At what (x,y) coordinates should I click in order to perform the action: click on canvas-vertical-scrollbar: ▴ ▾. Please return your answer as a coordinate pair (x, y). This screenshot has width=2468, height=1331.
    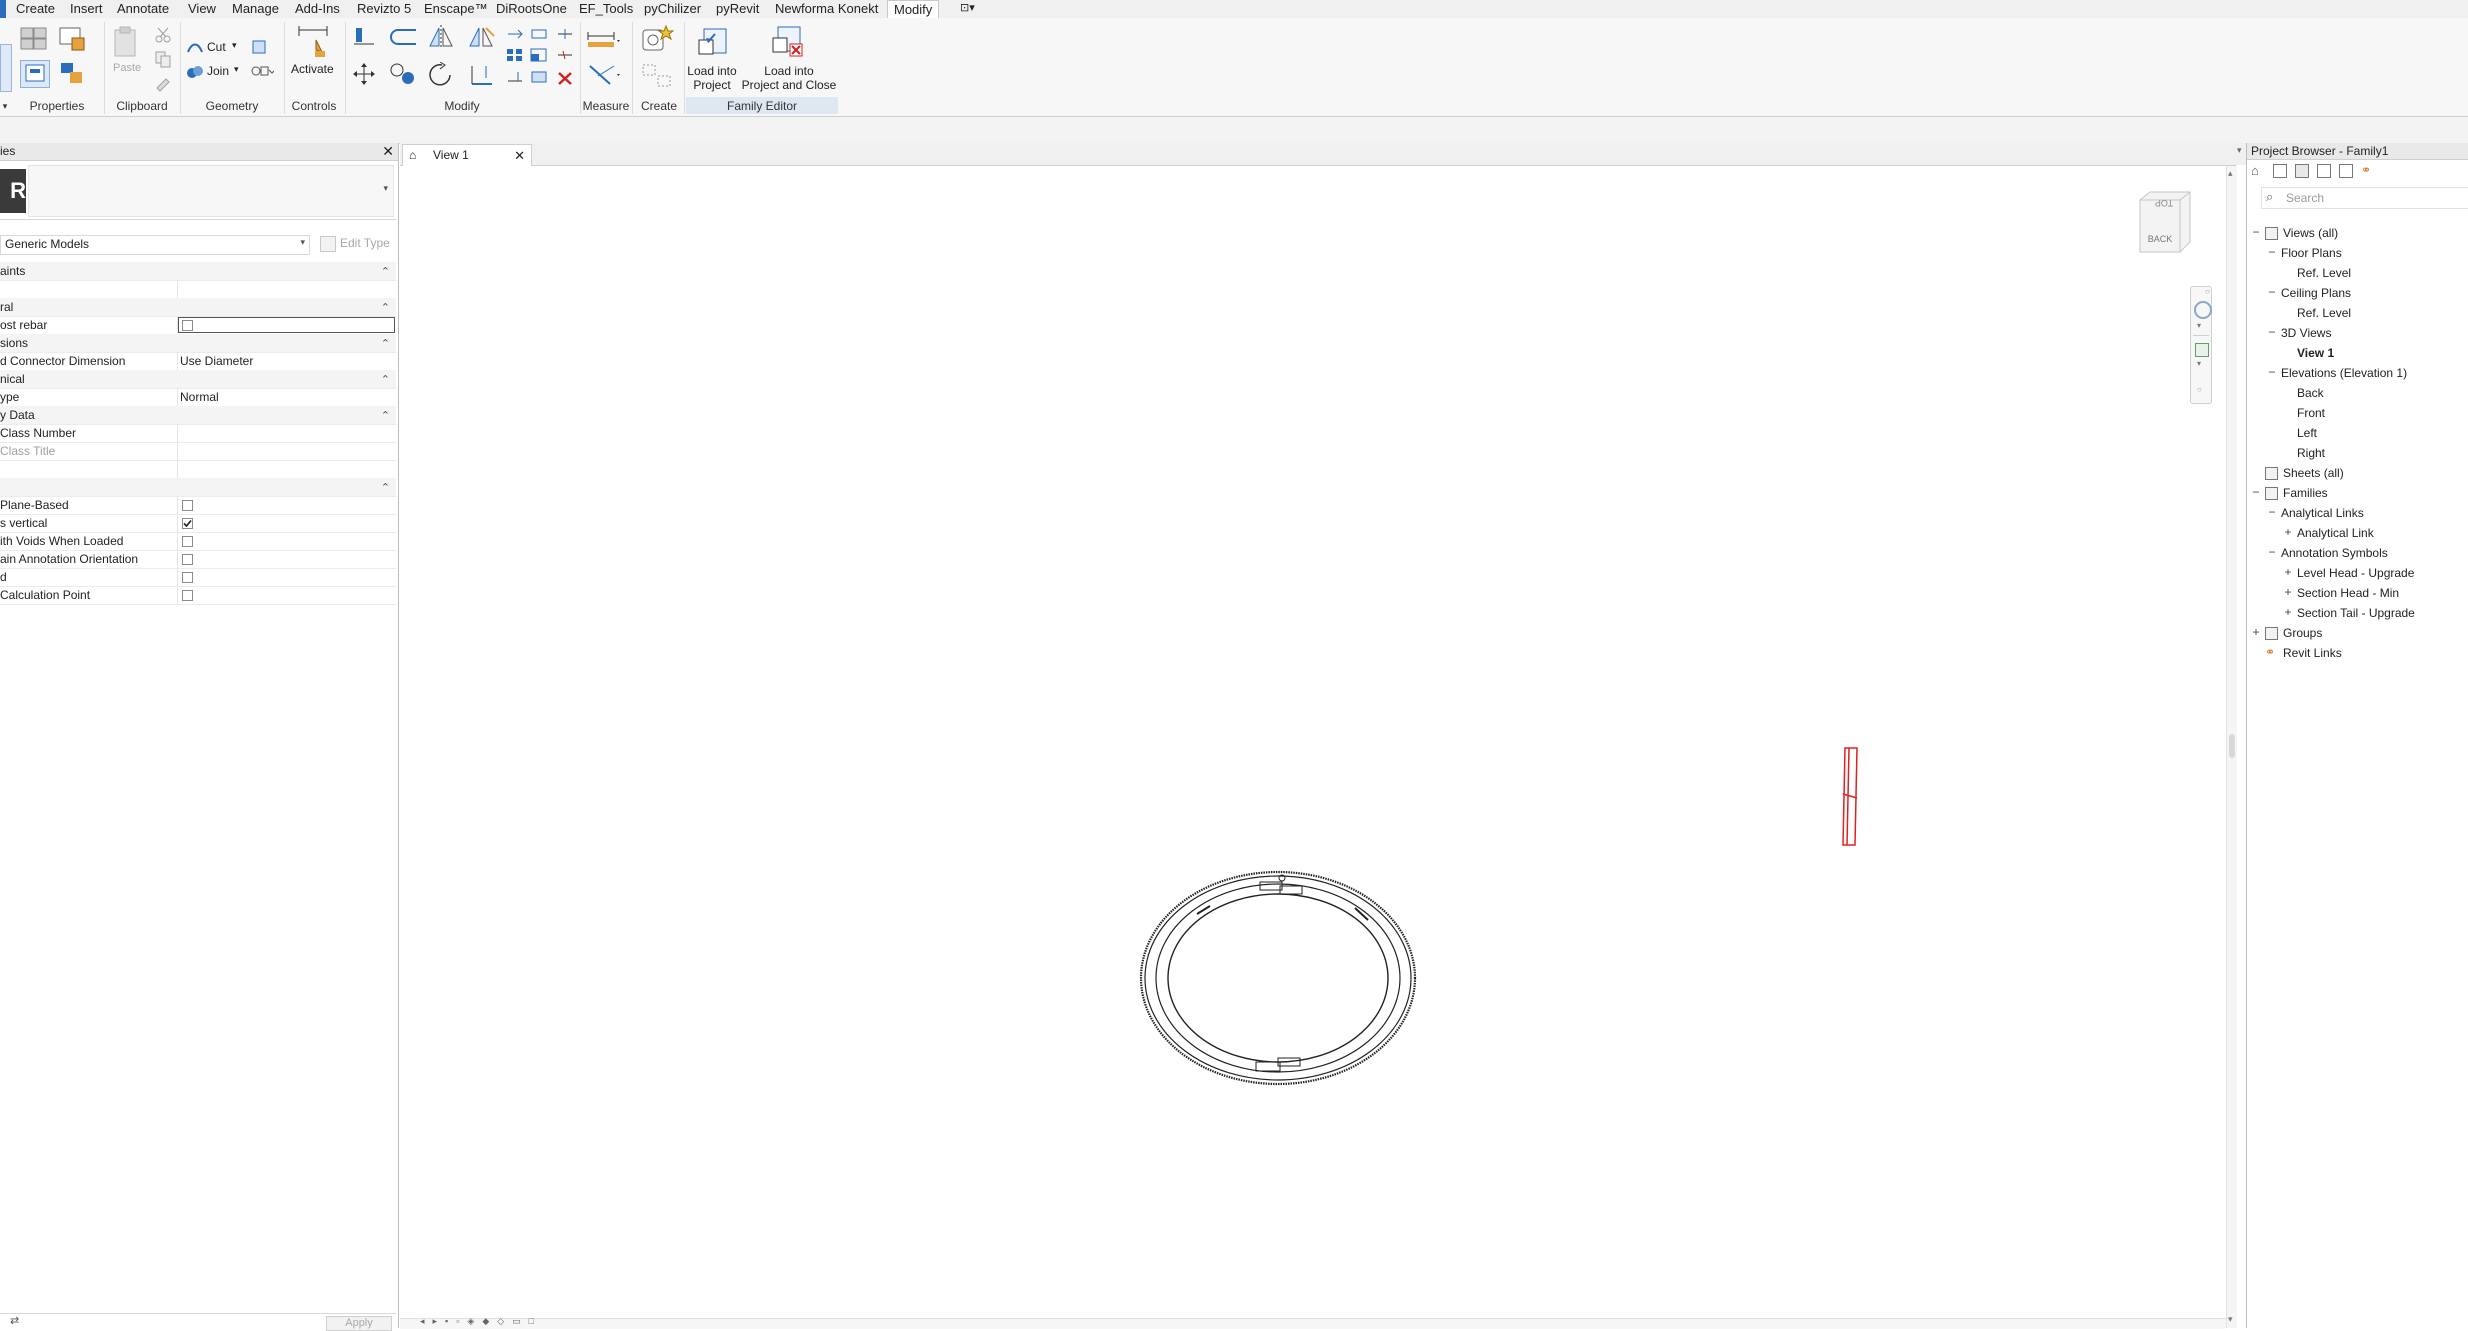
    Looking at the image, I should click on (2231, 747).